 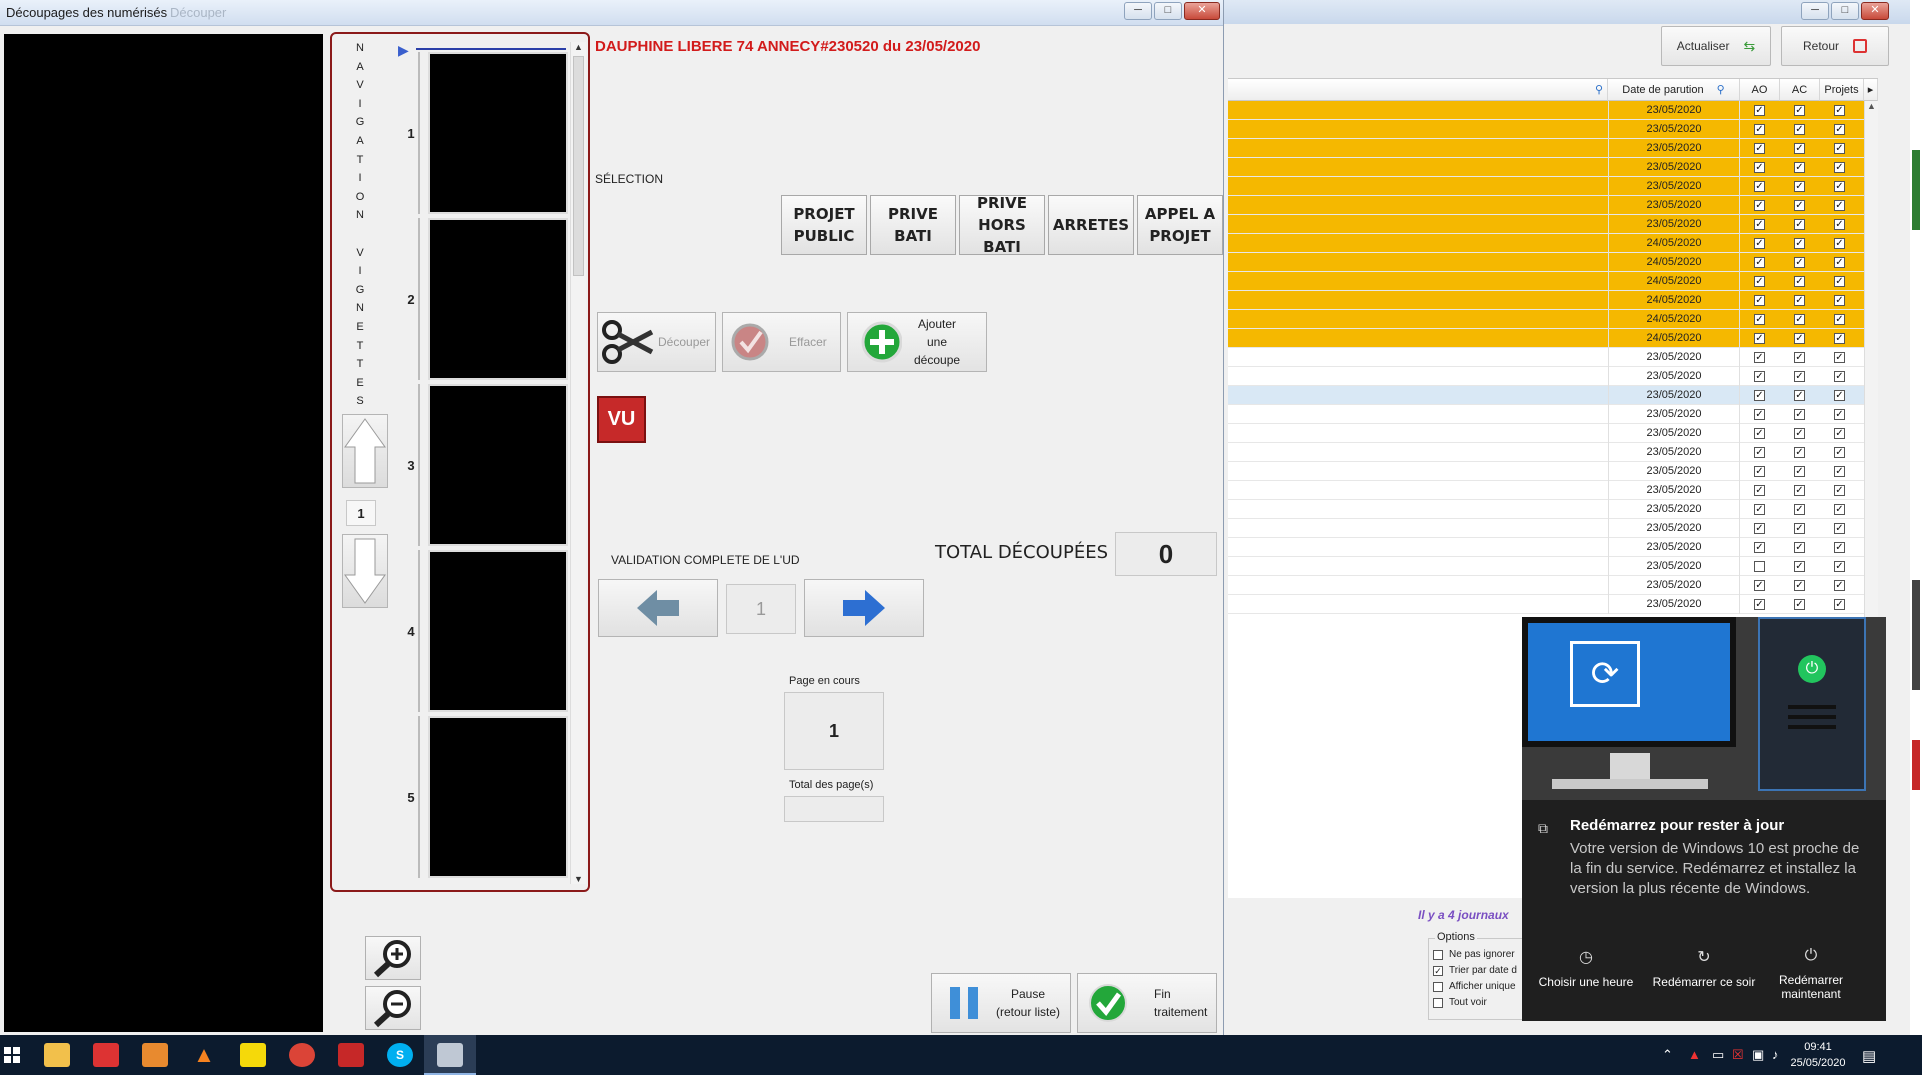 What do you see at coordinates (656, 342) in the screenshot?
I see `cut-button: Découper` at bounding box center [656, 342].